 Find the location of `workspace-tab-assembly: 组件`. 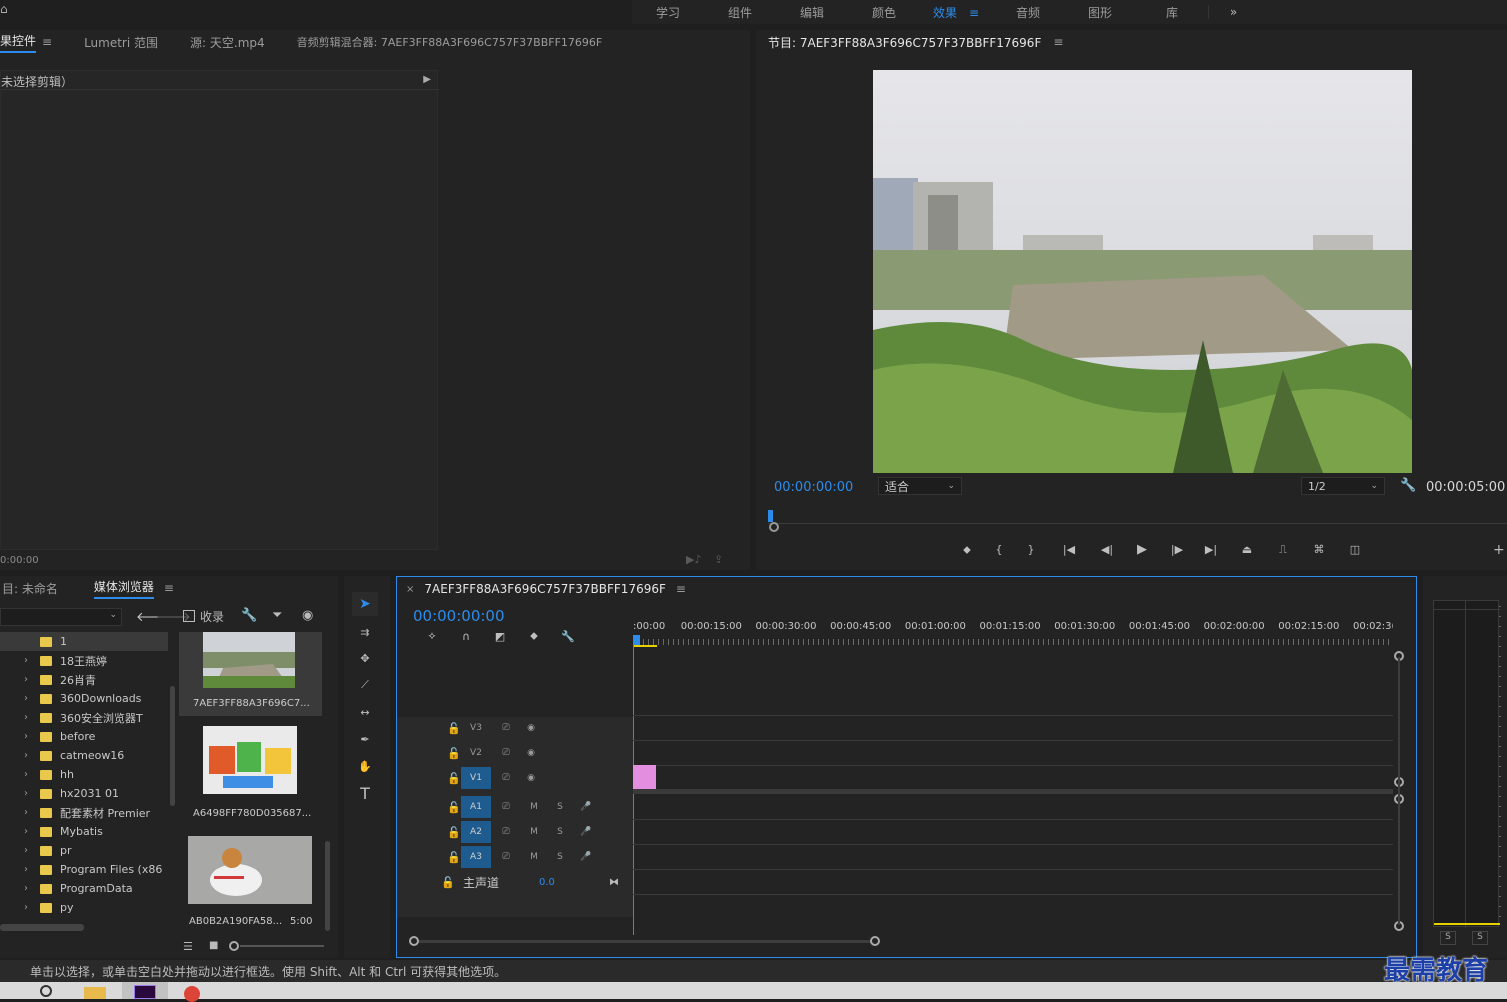

workspace-tab-assembly: 组件 is located at coordinates (740, 12).